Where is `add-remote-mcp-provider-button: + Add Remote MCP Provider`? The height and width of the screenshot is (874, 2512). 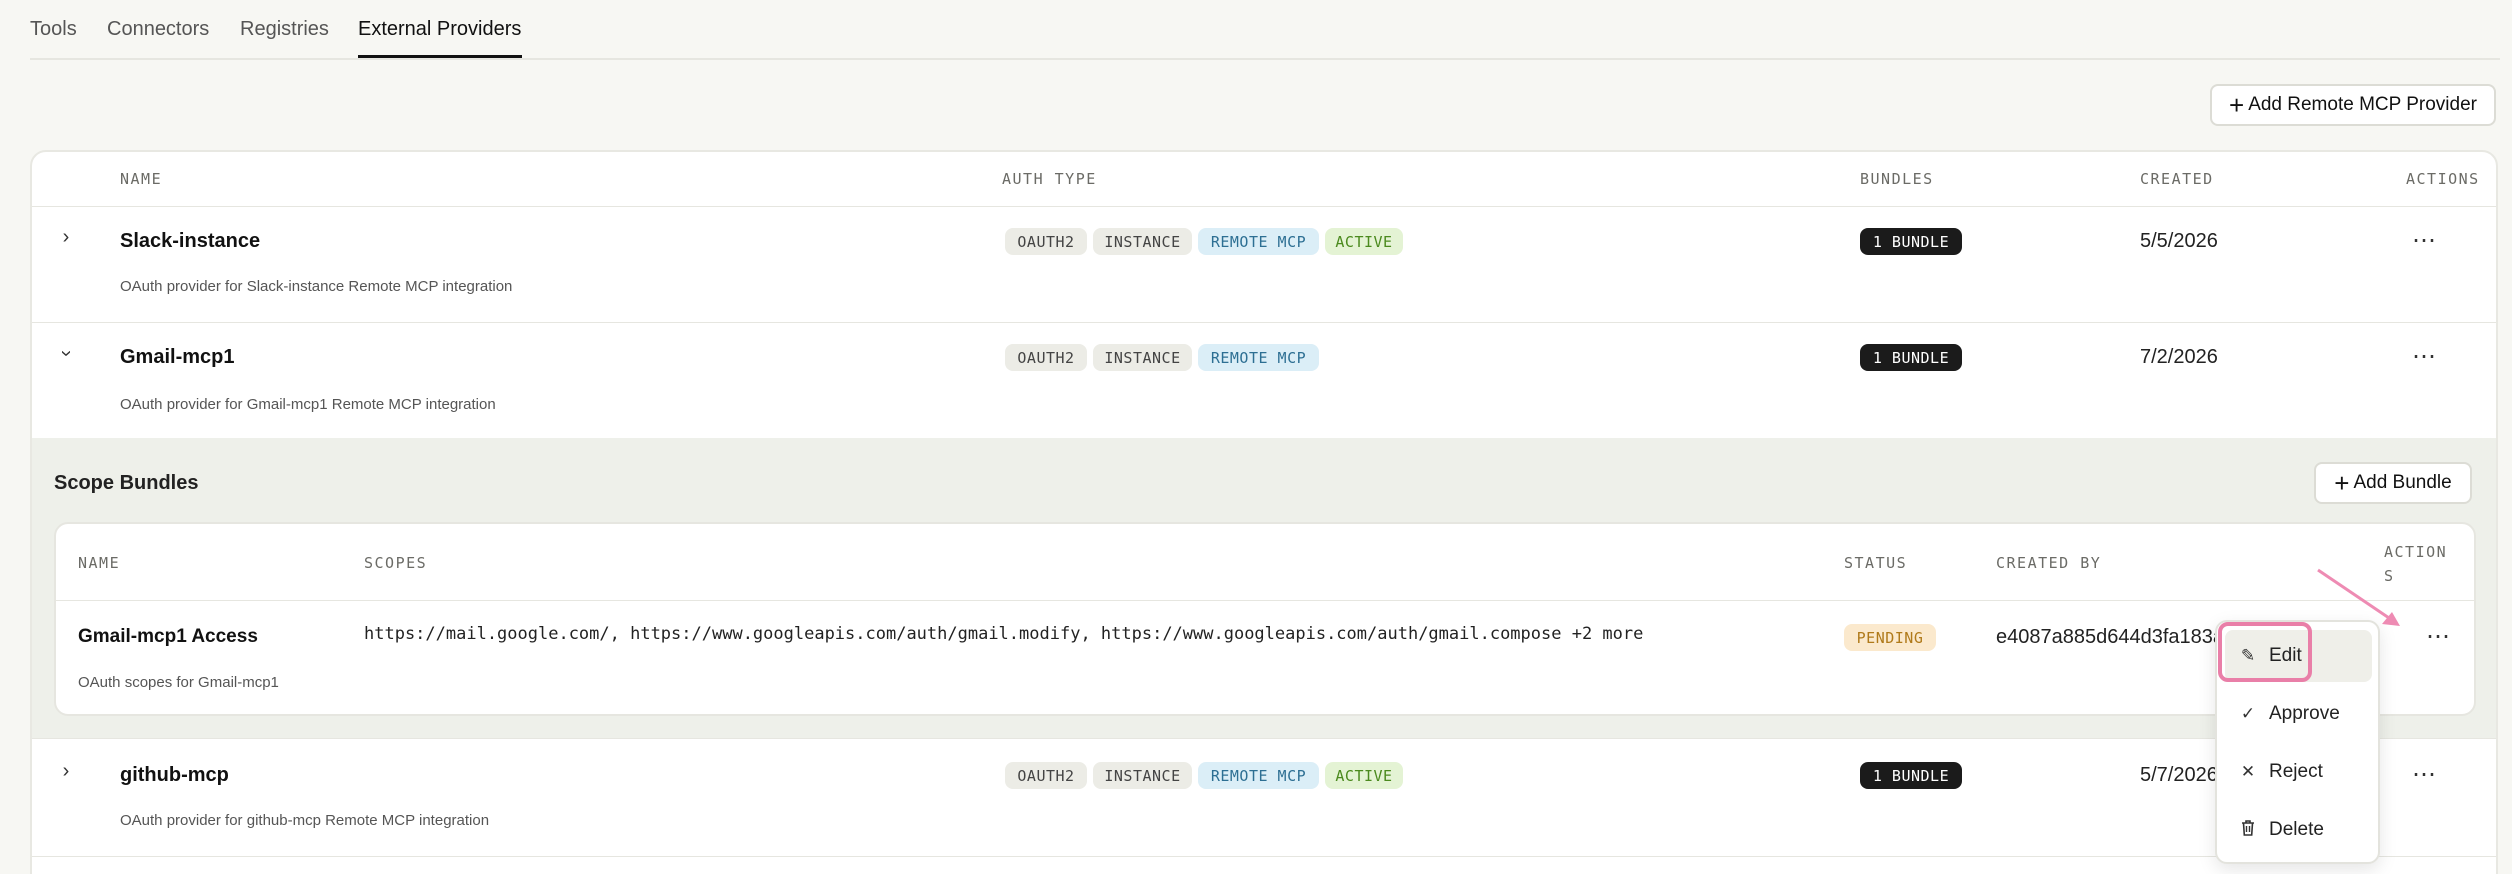
add-remote-mcp-provider-button: + Add Remote MCP Provider is located at coordinates (2353, 105).